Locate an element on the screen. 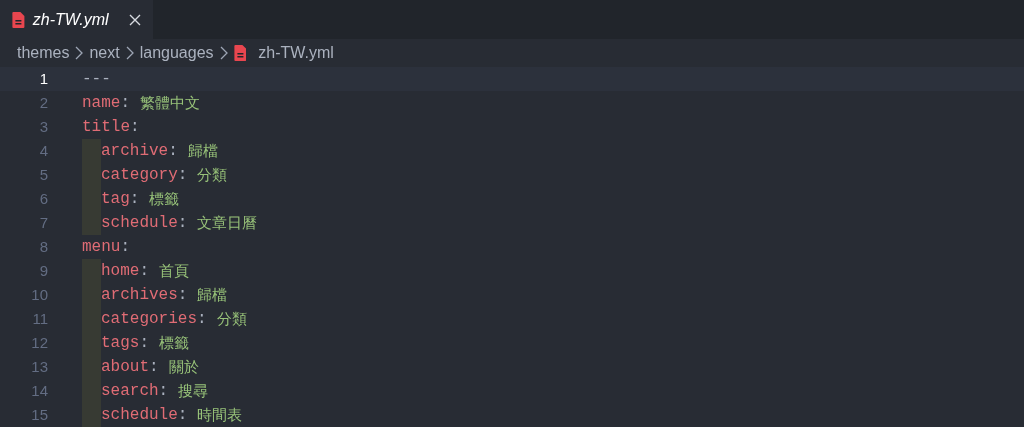 Image resolution: width=1024 pixels, height=427 pixels. line-number: 10 is located at coordinates (39, 294).